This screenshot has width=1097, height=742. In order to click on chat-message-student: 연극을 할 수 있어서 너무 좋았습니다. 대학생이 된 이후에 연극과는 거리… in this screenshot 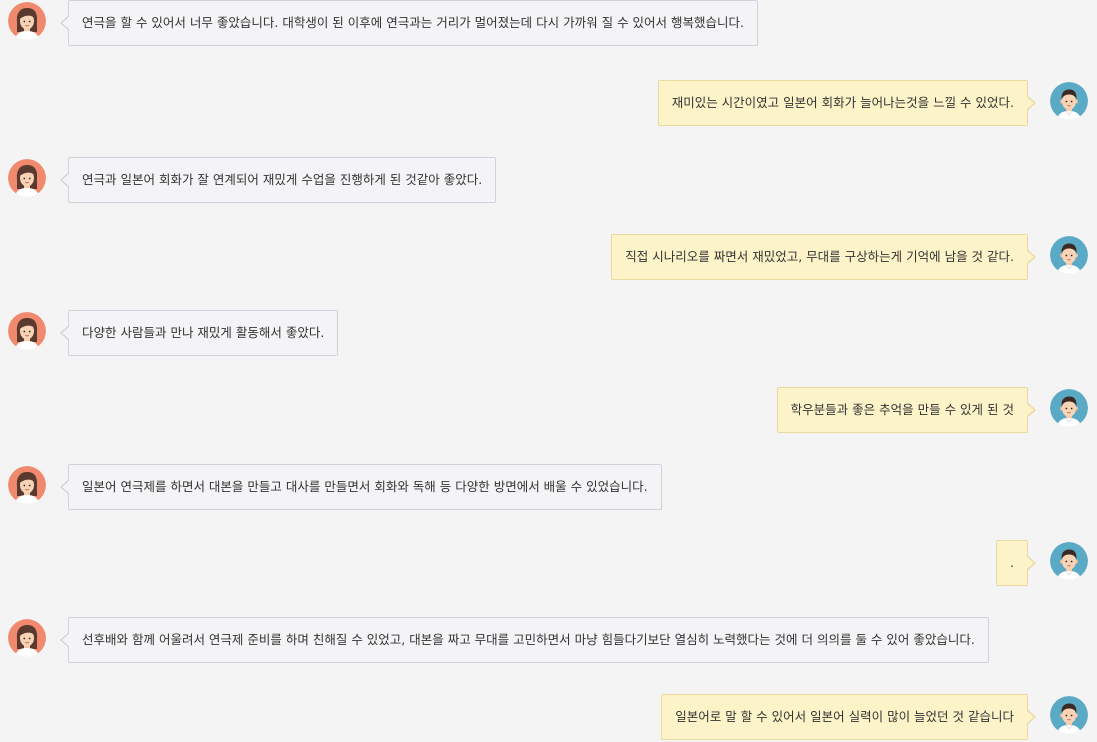, I will do `click(548, 24)`.